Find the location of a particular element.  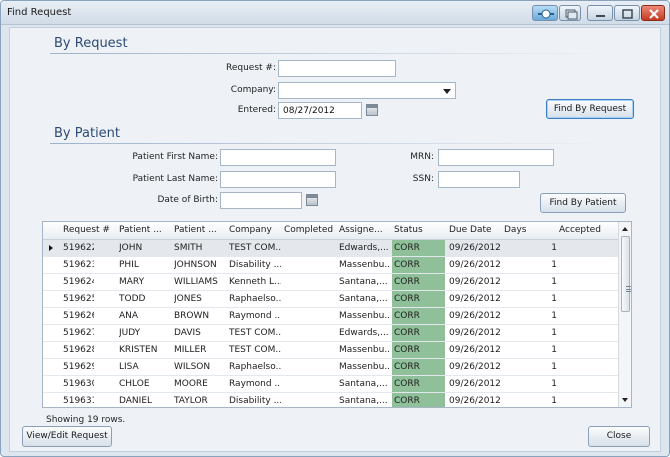

row-count-status: Showing 19 rows. is located at coordinates (86, 420).